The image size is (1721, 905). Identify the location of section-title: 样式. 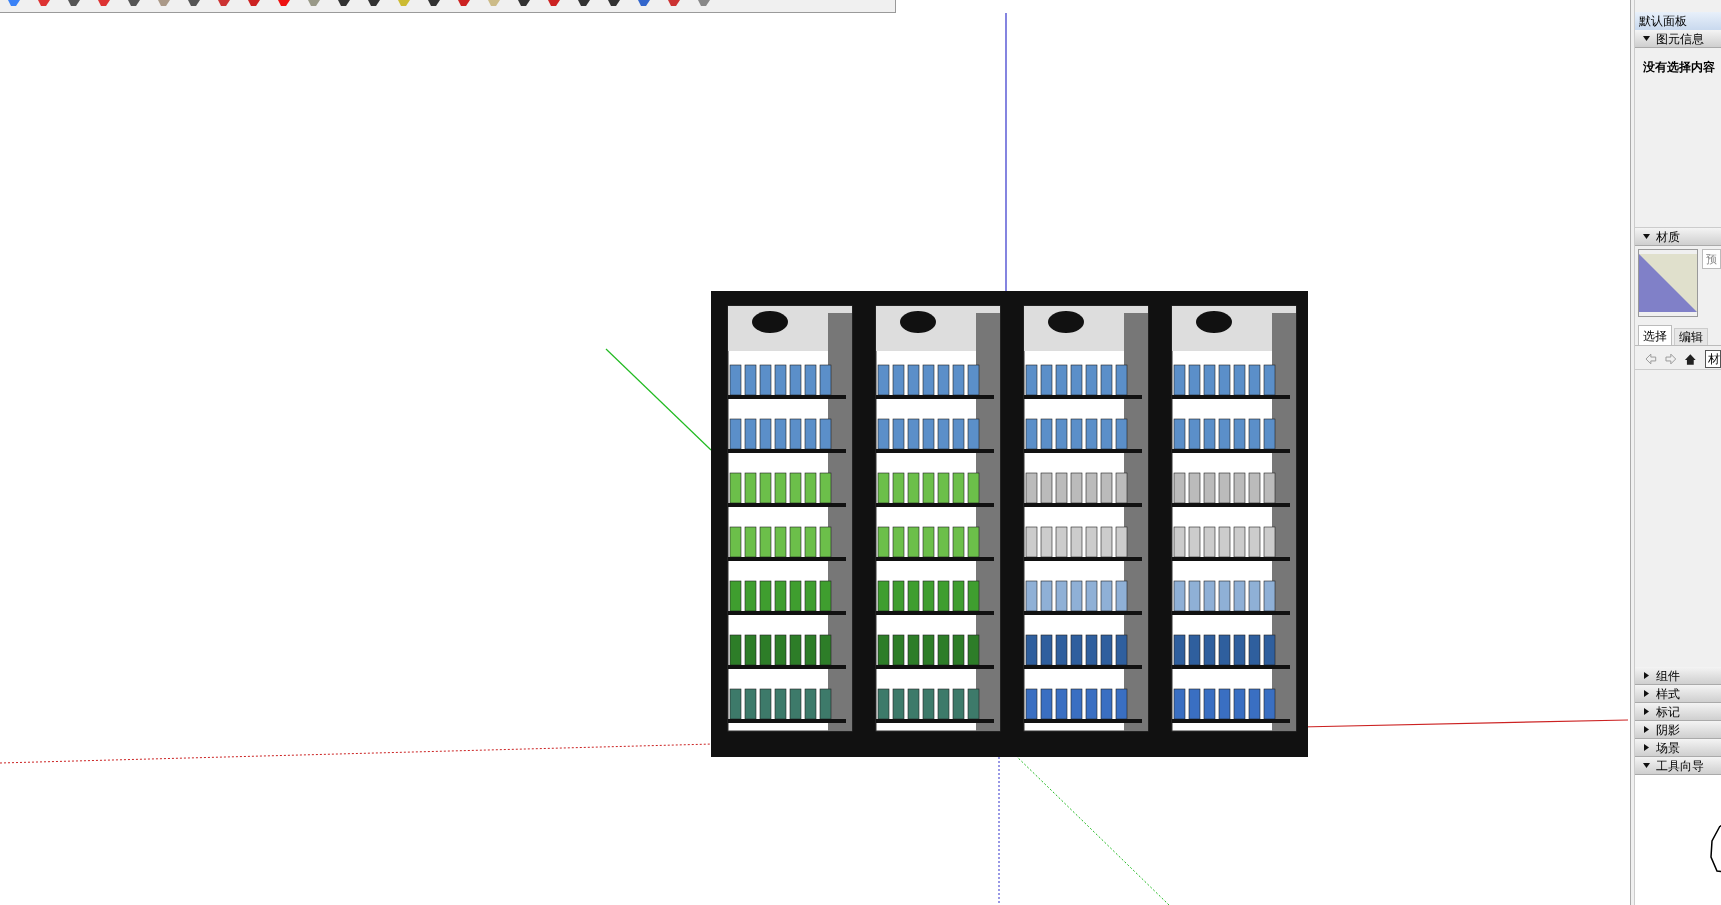
(1668, 693).